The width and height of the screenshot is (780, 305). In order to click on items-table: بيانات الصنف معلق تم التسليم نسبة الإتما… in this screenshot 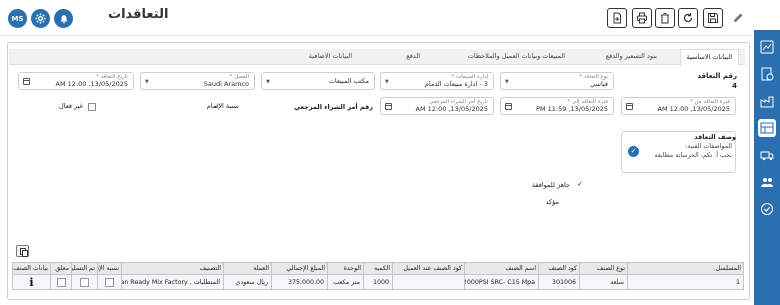, I will do `click(378, 276)`.